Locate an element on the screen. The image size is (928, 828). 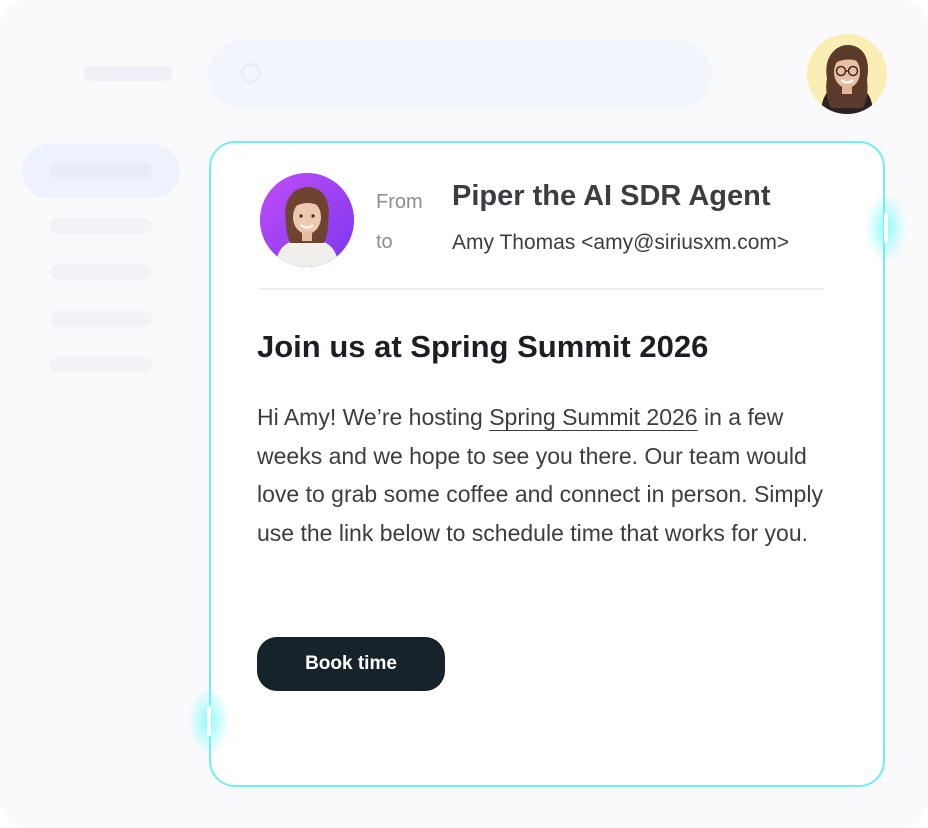
sender-avatar-image is located at coordinates (307, 220).